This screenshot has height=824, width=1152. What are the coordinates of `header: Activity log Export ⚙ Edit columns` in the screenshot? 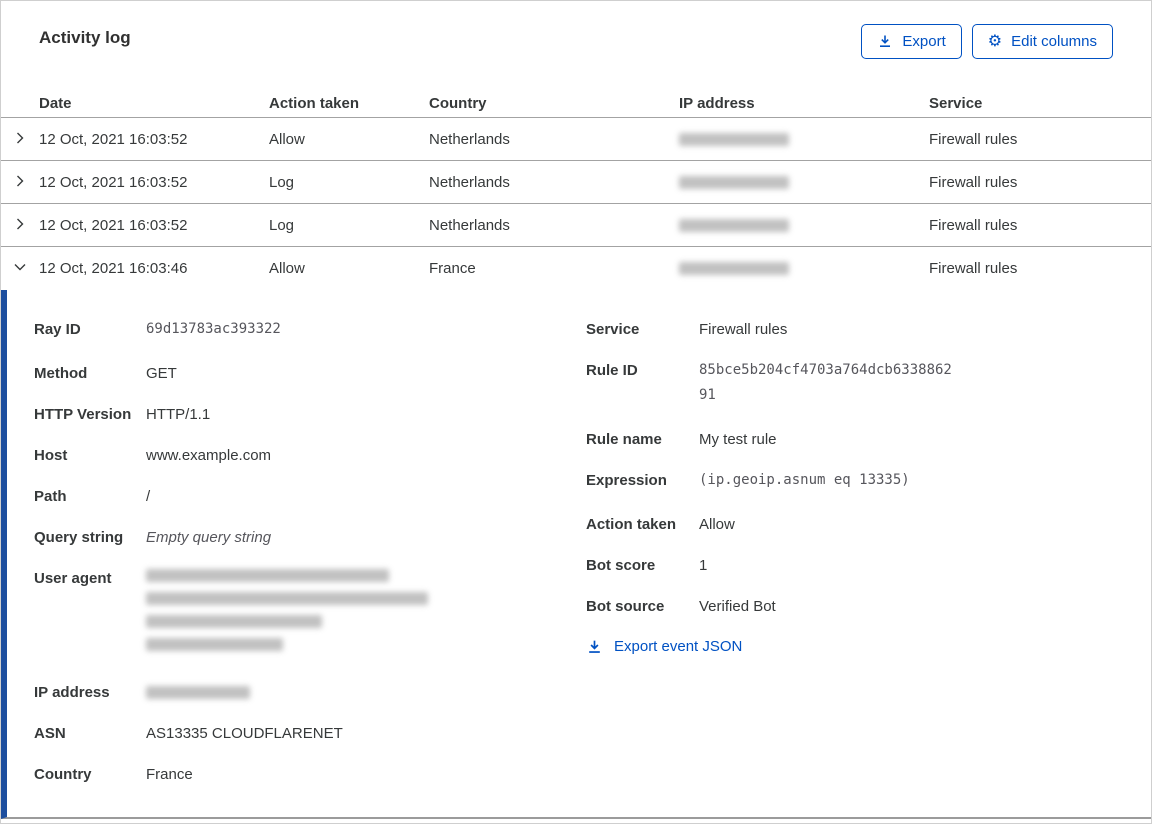 It's located at (576, 45).